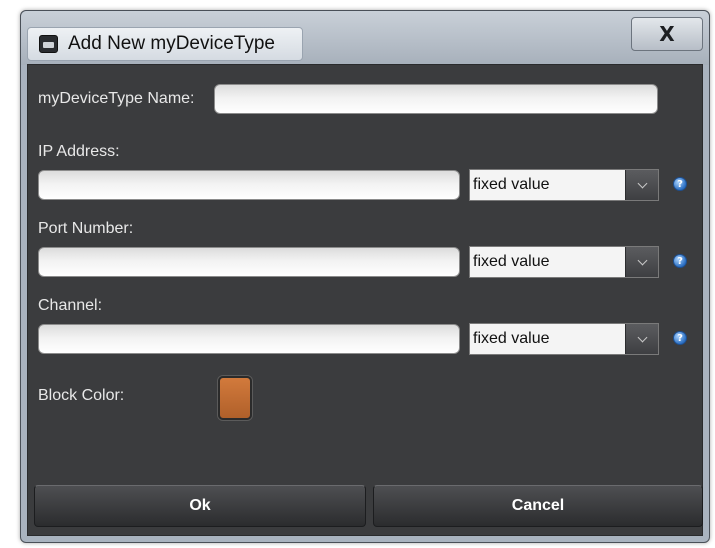 This screenshot has height=548, width=715. What do you see at coordinates (200, 506) in the screenshot?
I see `ok-button: Ok` at bounding box center [200, 506].